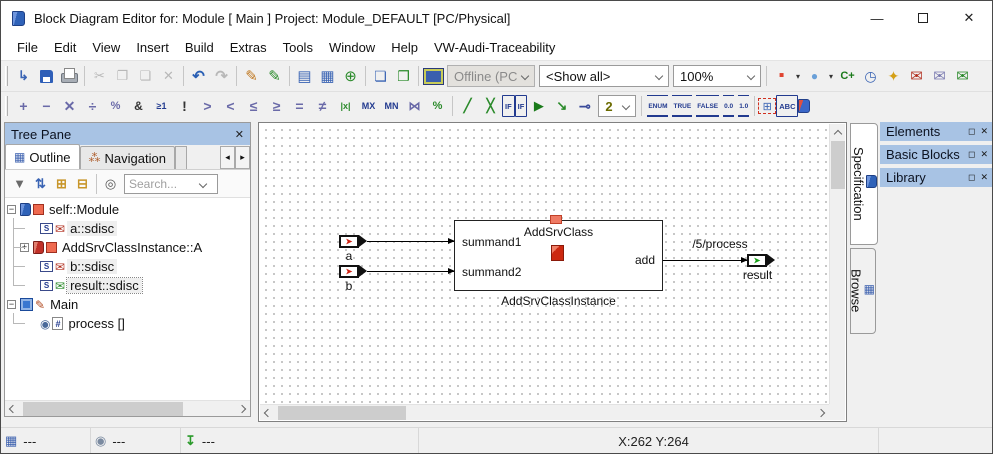 The image size is (993, 454). Describe the element at coordinates (969, 18) in the screenshot. I see `close-button: ✕` at that location.